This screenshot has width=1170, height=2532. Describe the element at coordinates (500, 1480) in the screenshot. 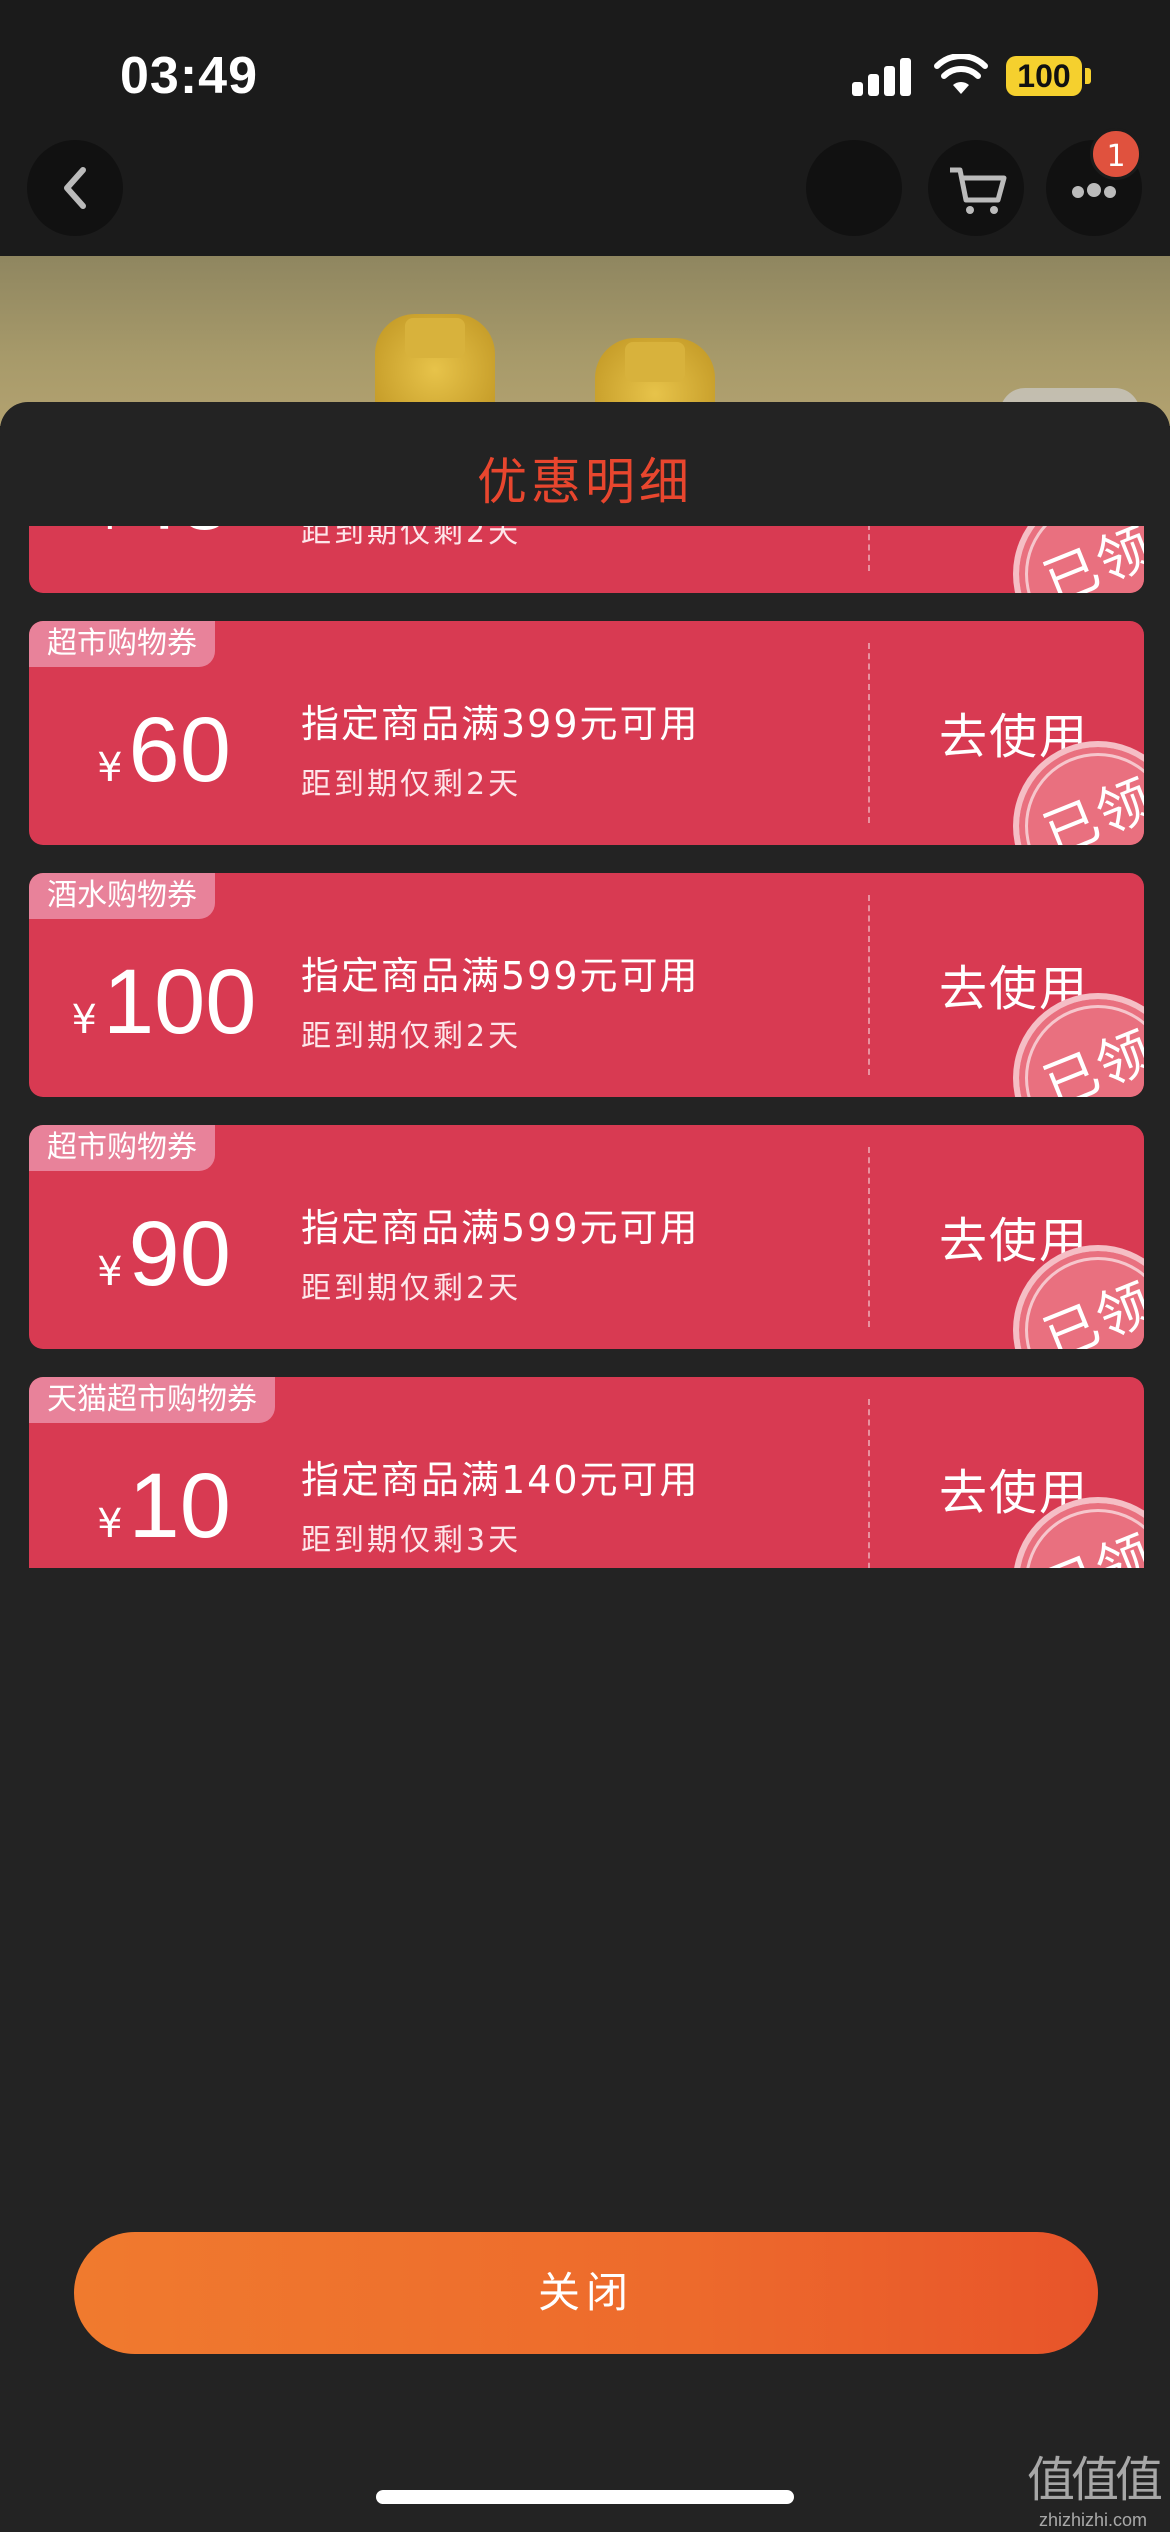

I see `coupon-condition: 指定商品满140元可用` at that location.